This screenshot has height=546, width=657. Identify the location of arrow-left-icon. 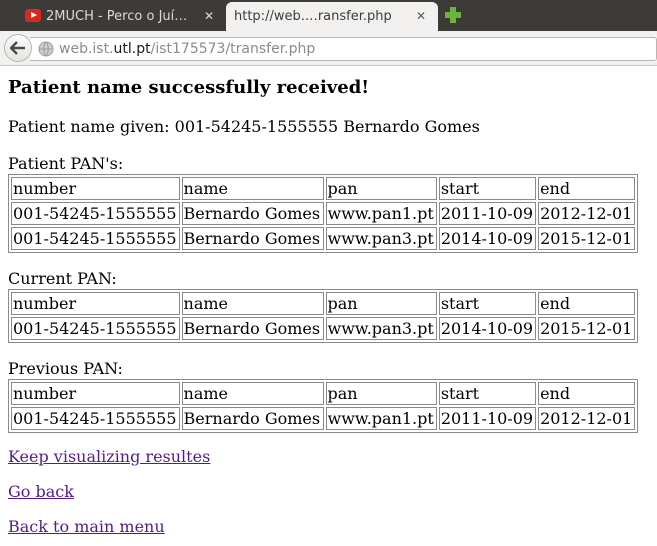
(17, 48).